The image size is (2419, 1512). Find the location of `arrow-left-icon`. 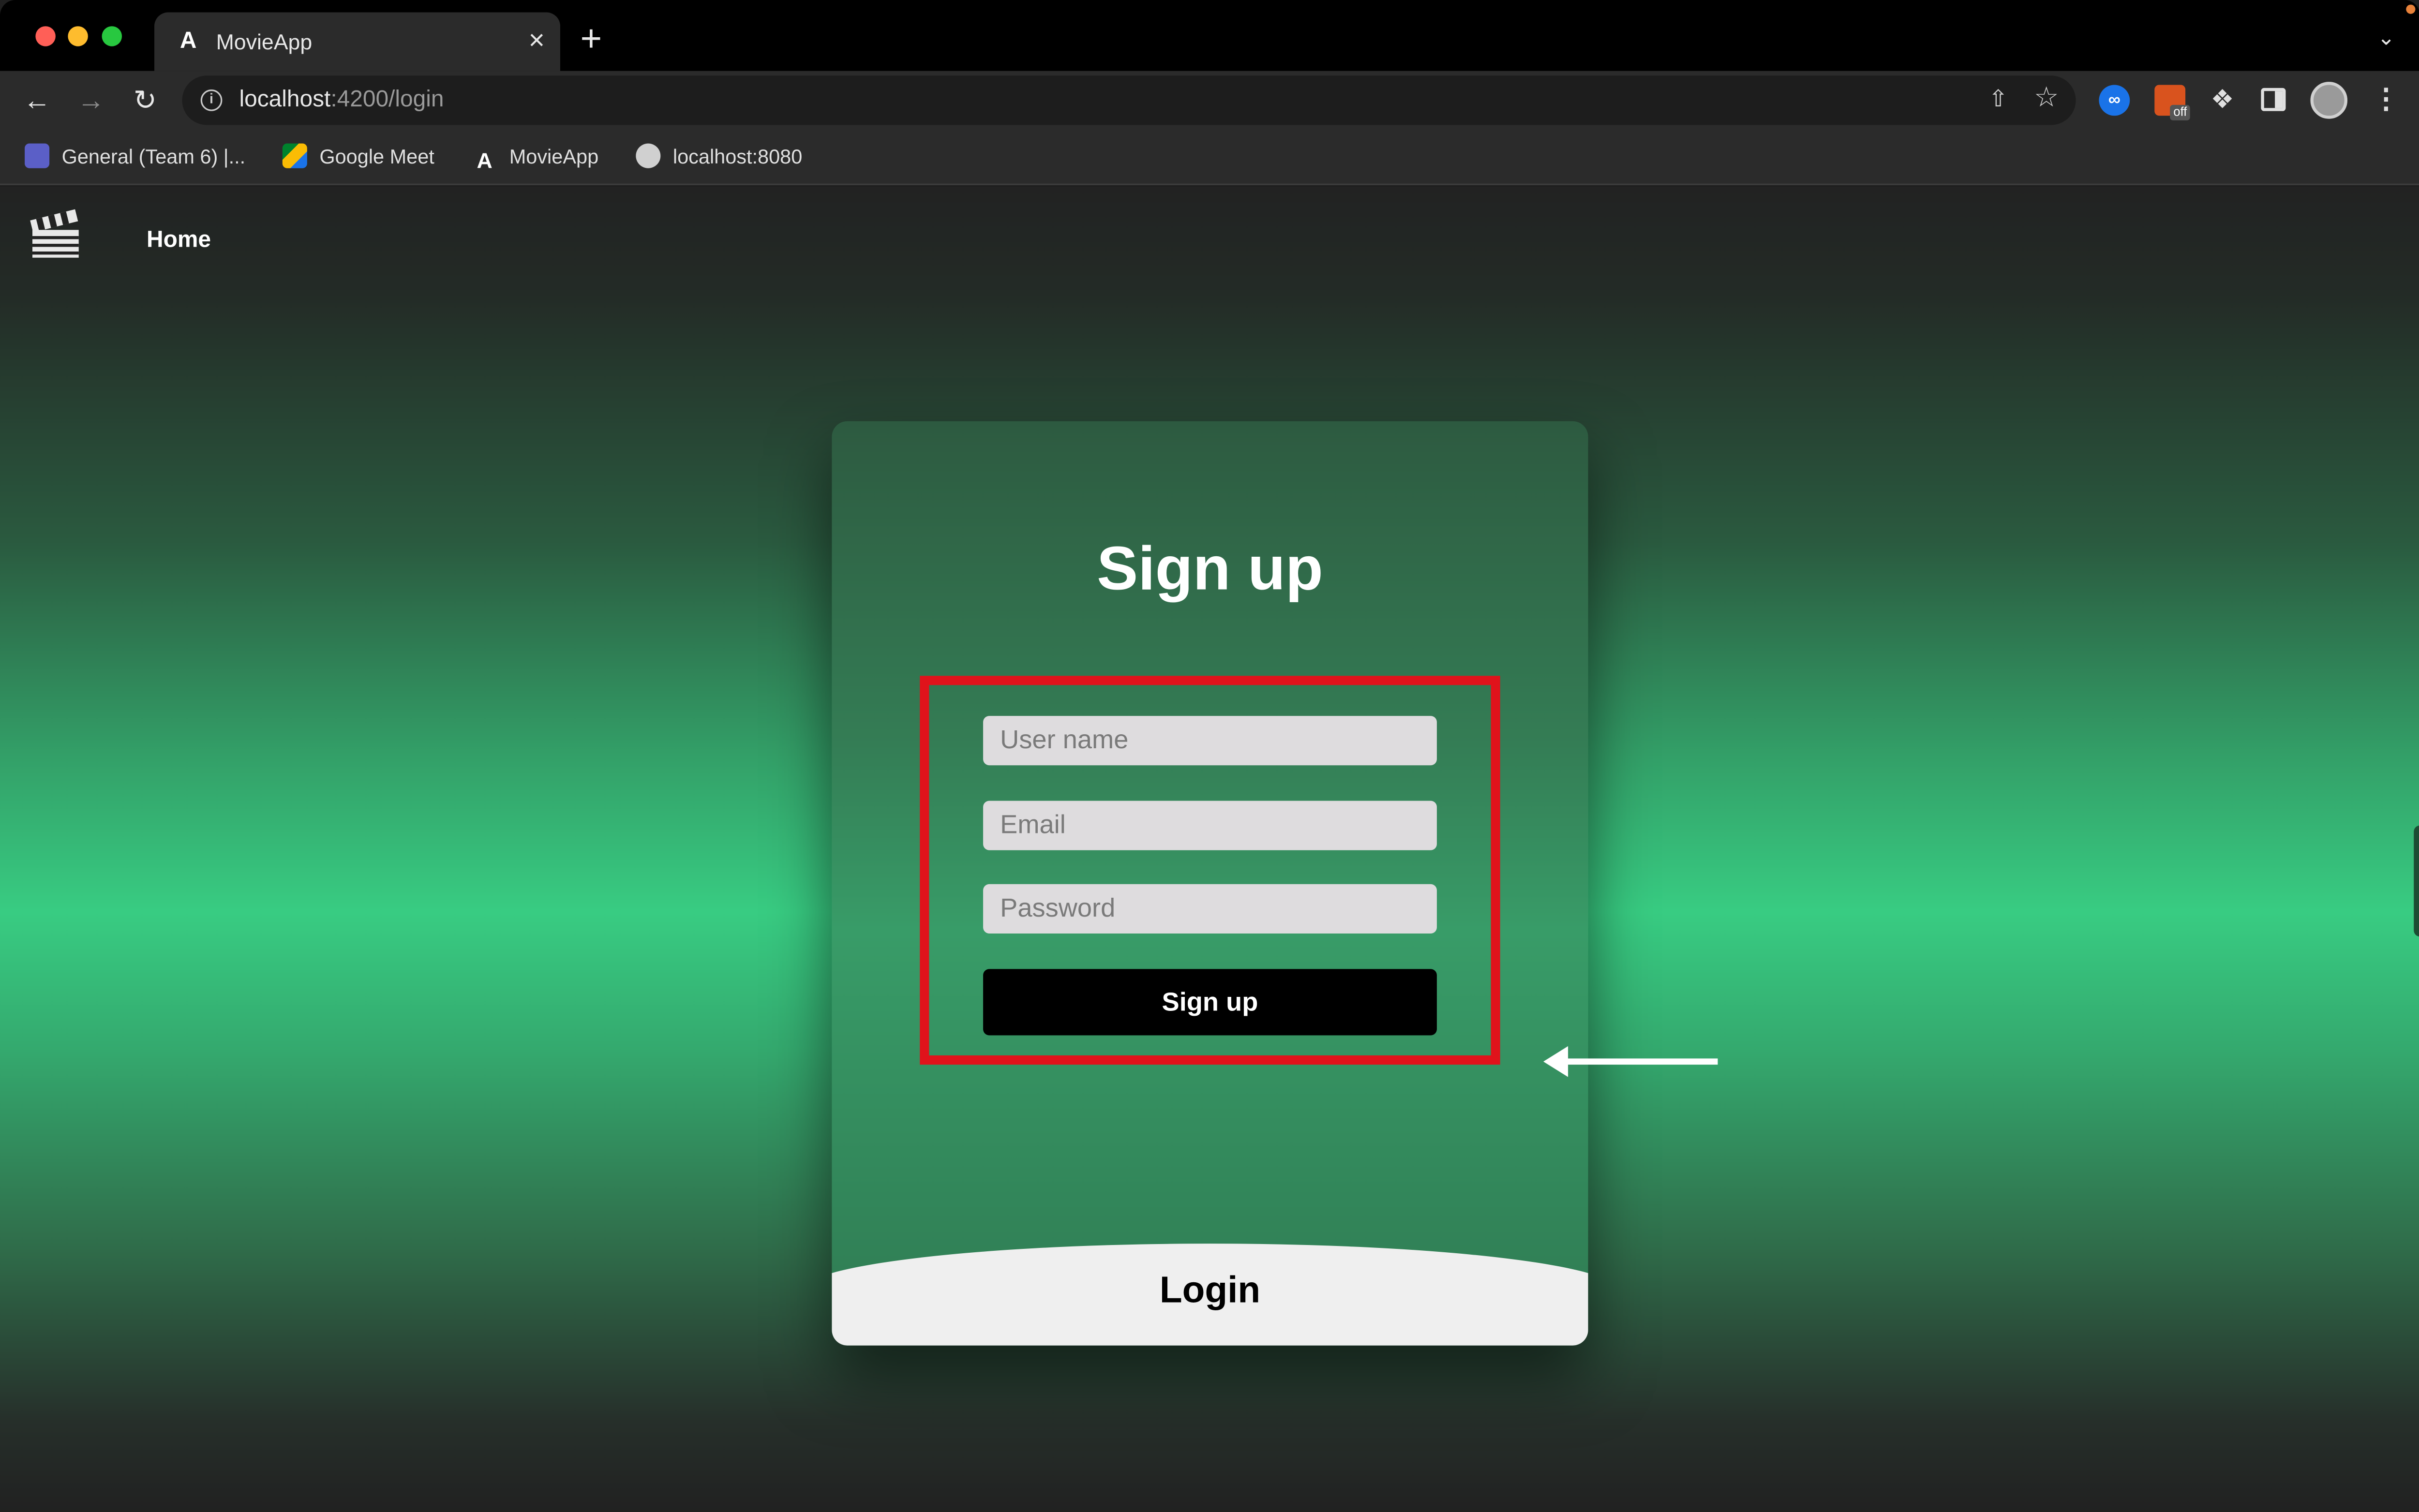

arrow-left-icon is located at coordinates (1631, 1061).